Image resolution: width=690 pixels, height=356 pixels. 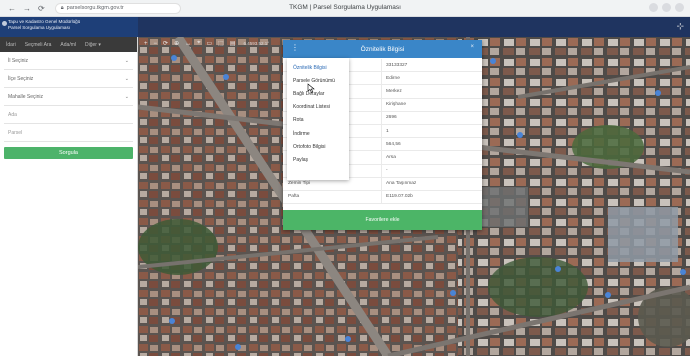 What do you see at coordinates (198, 43) in the screenshot?
I see `target-icon: ⌖` at bounding box center [198, 43].